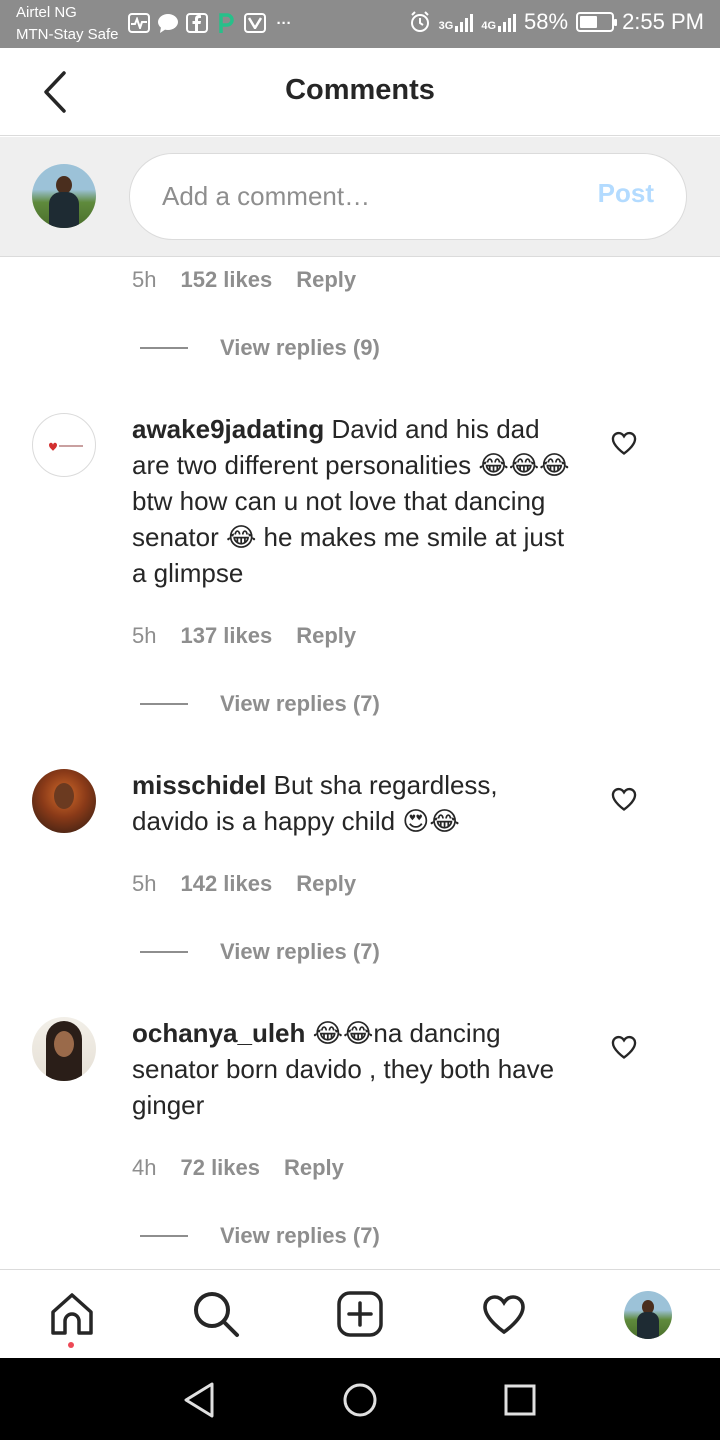  Describe the element at coordinates (446, 26) in the screenshot. I see `network-type-label: 3G` at that location.